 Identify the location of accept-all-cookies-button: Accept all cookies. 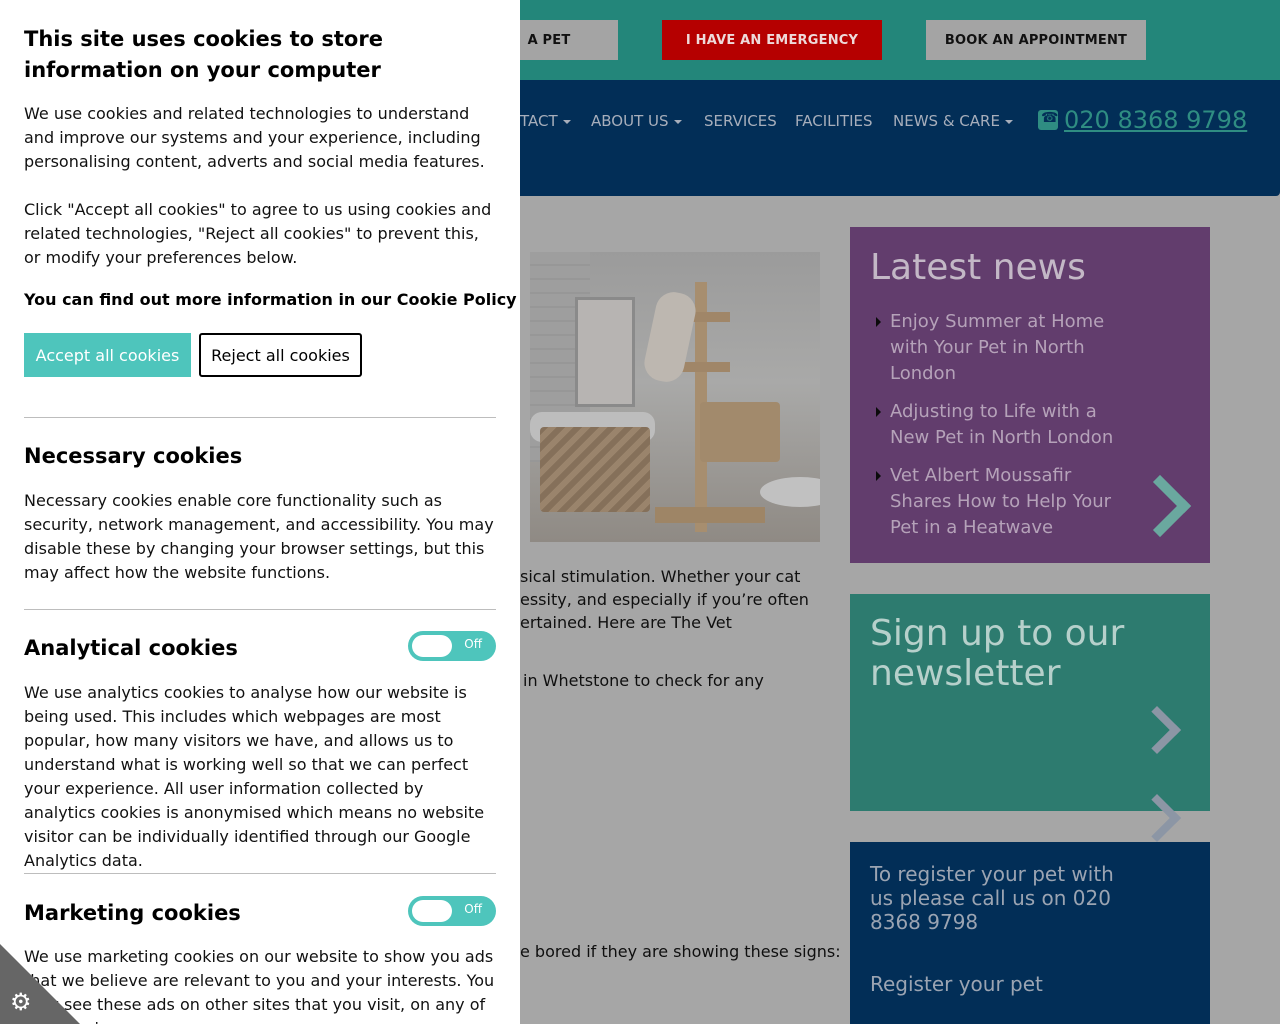
(107, 355).